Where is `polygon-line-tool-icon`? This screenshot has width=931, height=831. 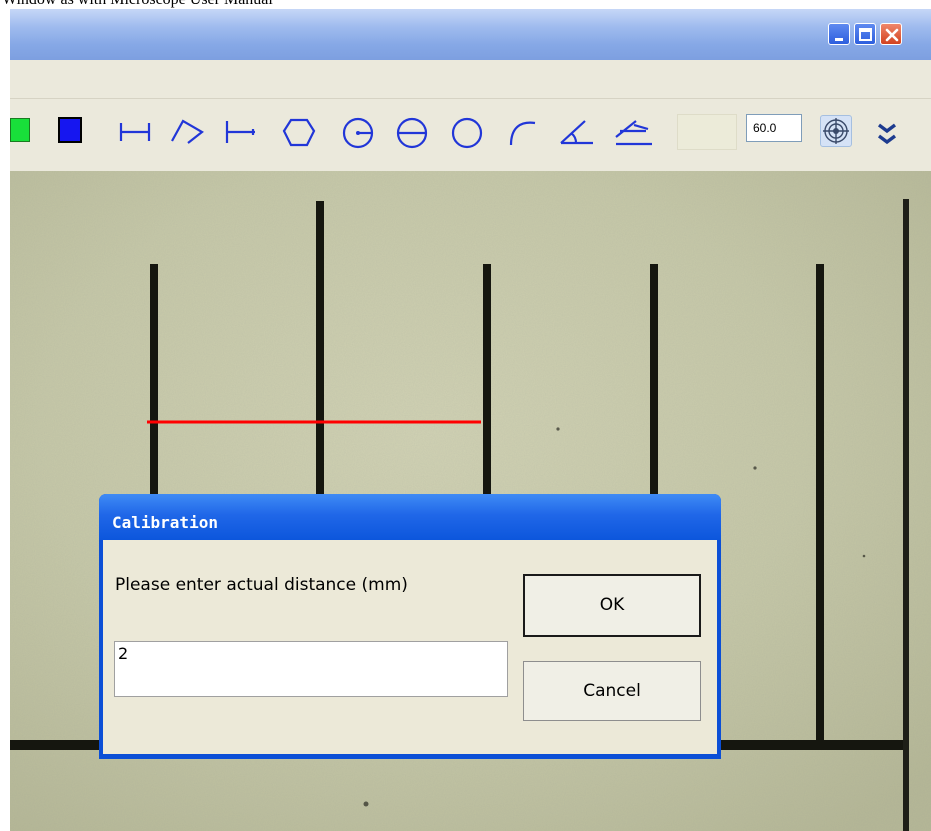 polygon-line-tool-icon is located at coordinates (188, 132).